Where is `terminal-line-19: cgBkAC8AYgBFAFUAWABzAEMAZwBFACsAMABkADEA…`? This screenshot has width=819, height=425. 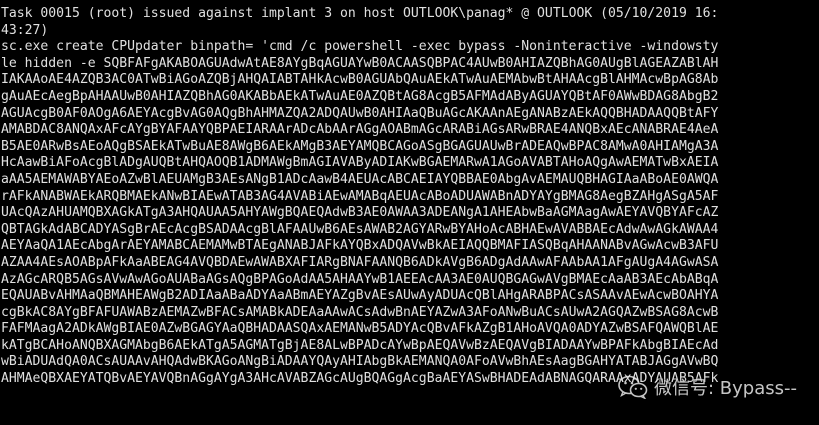 terminal-line-19: cgBkAC8AYgBFAFUAWABzAEMAZwBFACsAMABkADEA… is located at coordinates (360, 312).